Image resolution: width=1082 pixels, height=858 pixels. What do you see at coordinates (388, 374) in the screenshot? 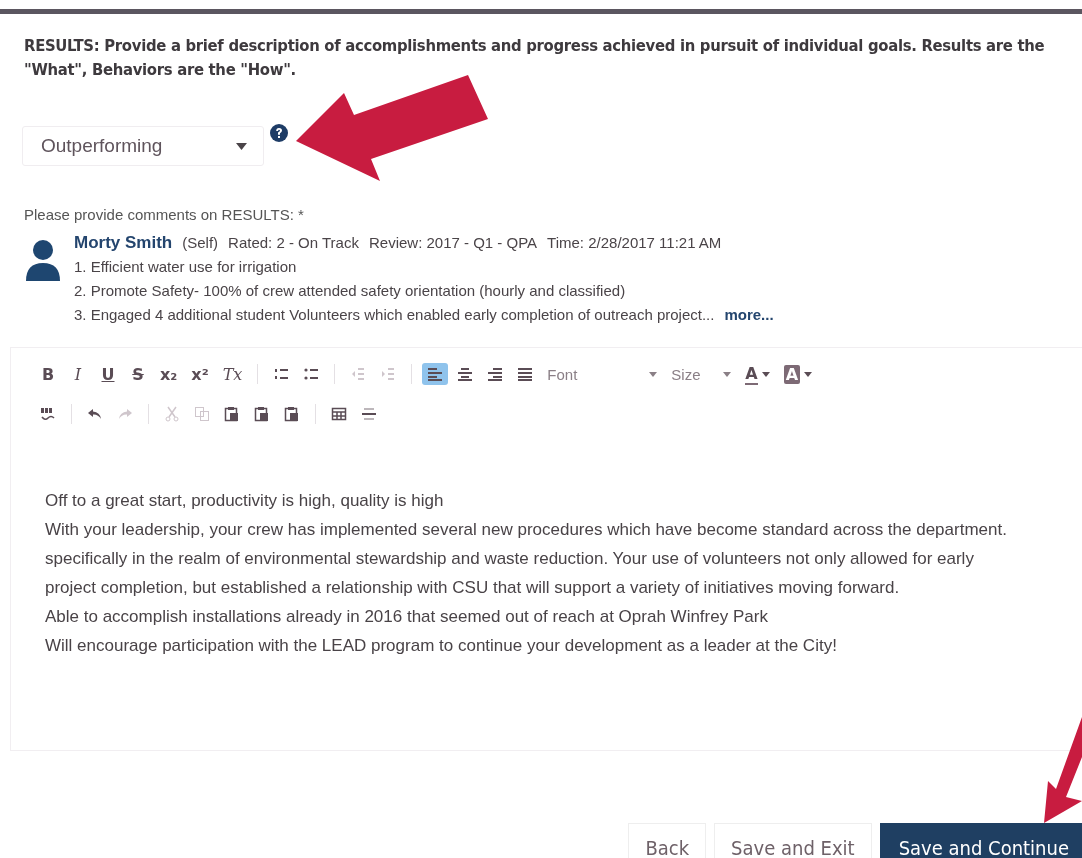
I see `indent-icon` at bounding box center [388, 374].